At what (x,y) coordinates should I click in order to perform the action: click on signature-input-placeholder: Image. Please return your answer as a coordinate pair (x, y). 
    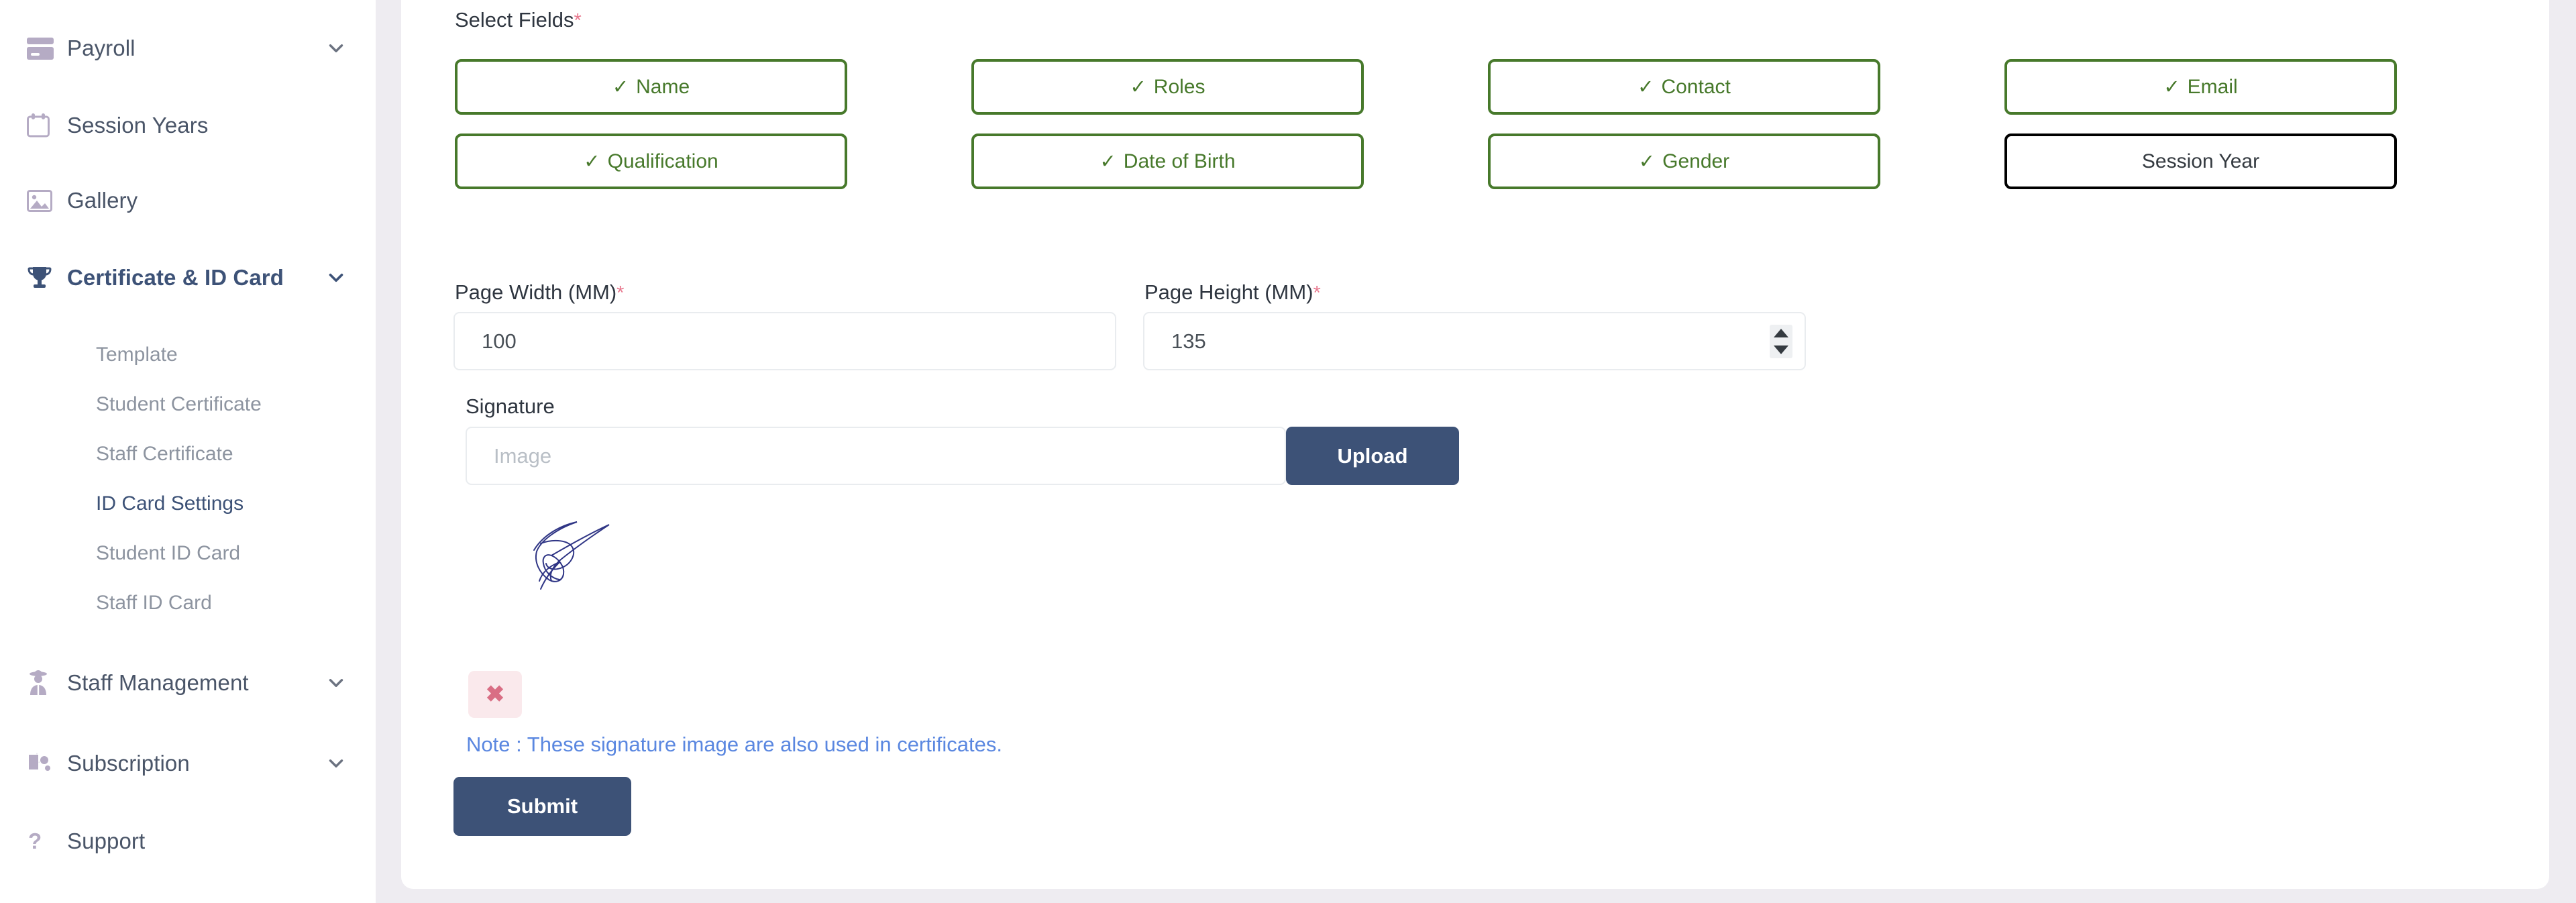
    Looking at the image, I should click on (523, 455).